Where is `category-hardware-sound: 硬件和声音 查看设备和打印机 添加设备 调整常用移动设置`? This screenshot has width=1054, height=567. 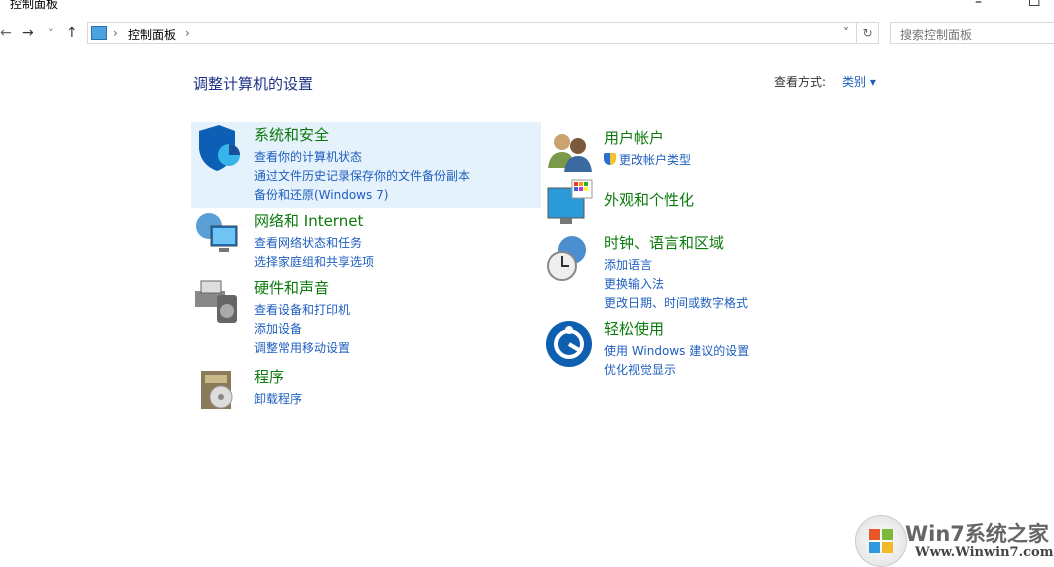 category-hardware-sound: 硬件和声音 查看设备和打印机 添加设备 调整常用移动设置 is located at coordinates (302, 317).